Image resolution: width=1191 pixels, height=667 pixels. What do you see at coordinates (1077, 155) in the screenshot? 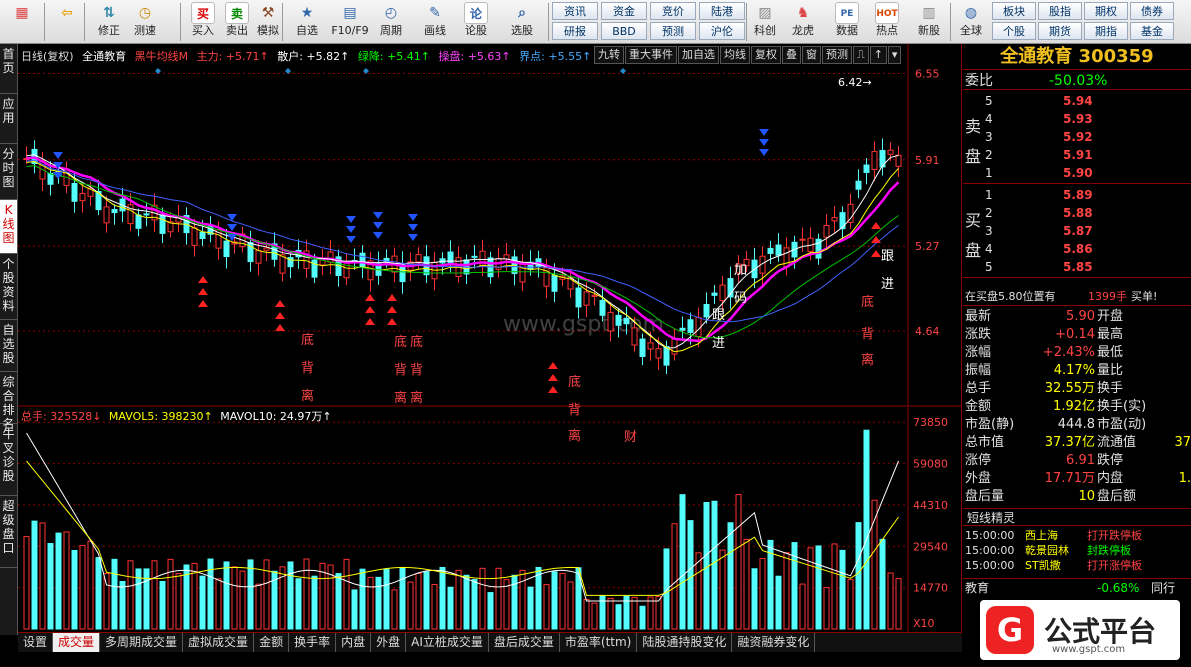
I see `ask-level-row: 2 5.91` at bounding box center [1077, 155].